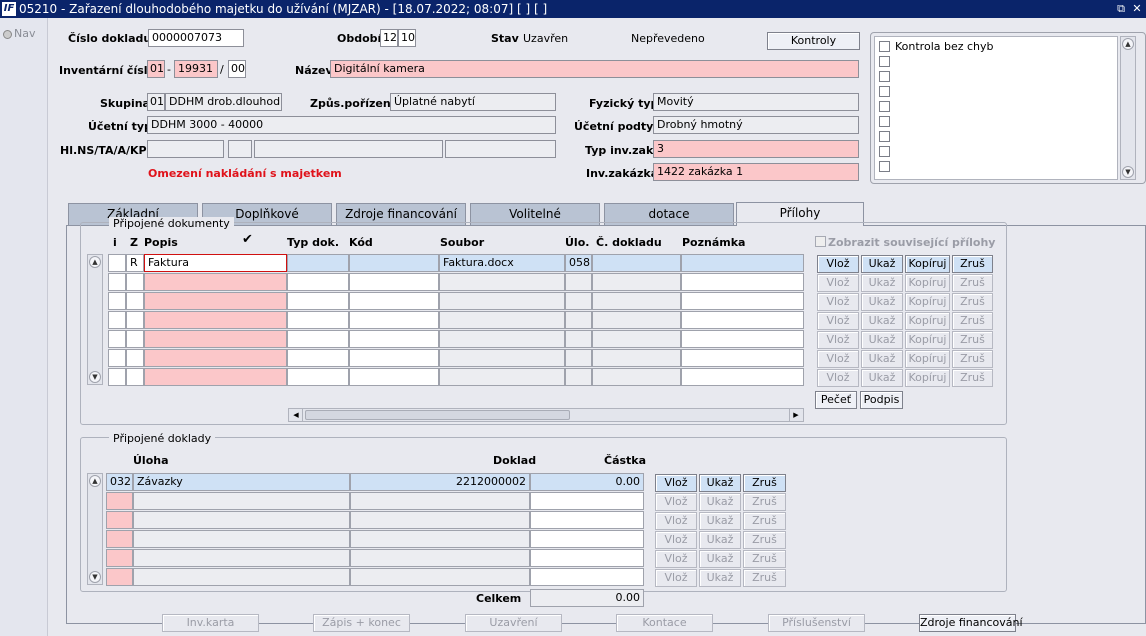 This screenshot has width=1146, height=636. What do you see at coordinates (394, 339) in the screenshot?
I see `doc-row5-kod` at bounding box center [394, 339].